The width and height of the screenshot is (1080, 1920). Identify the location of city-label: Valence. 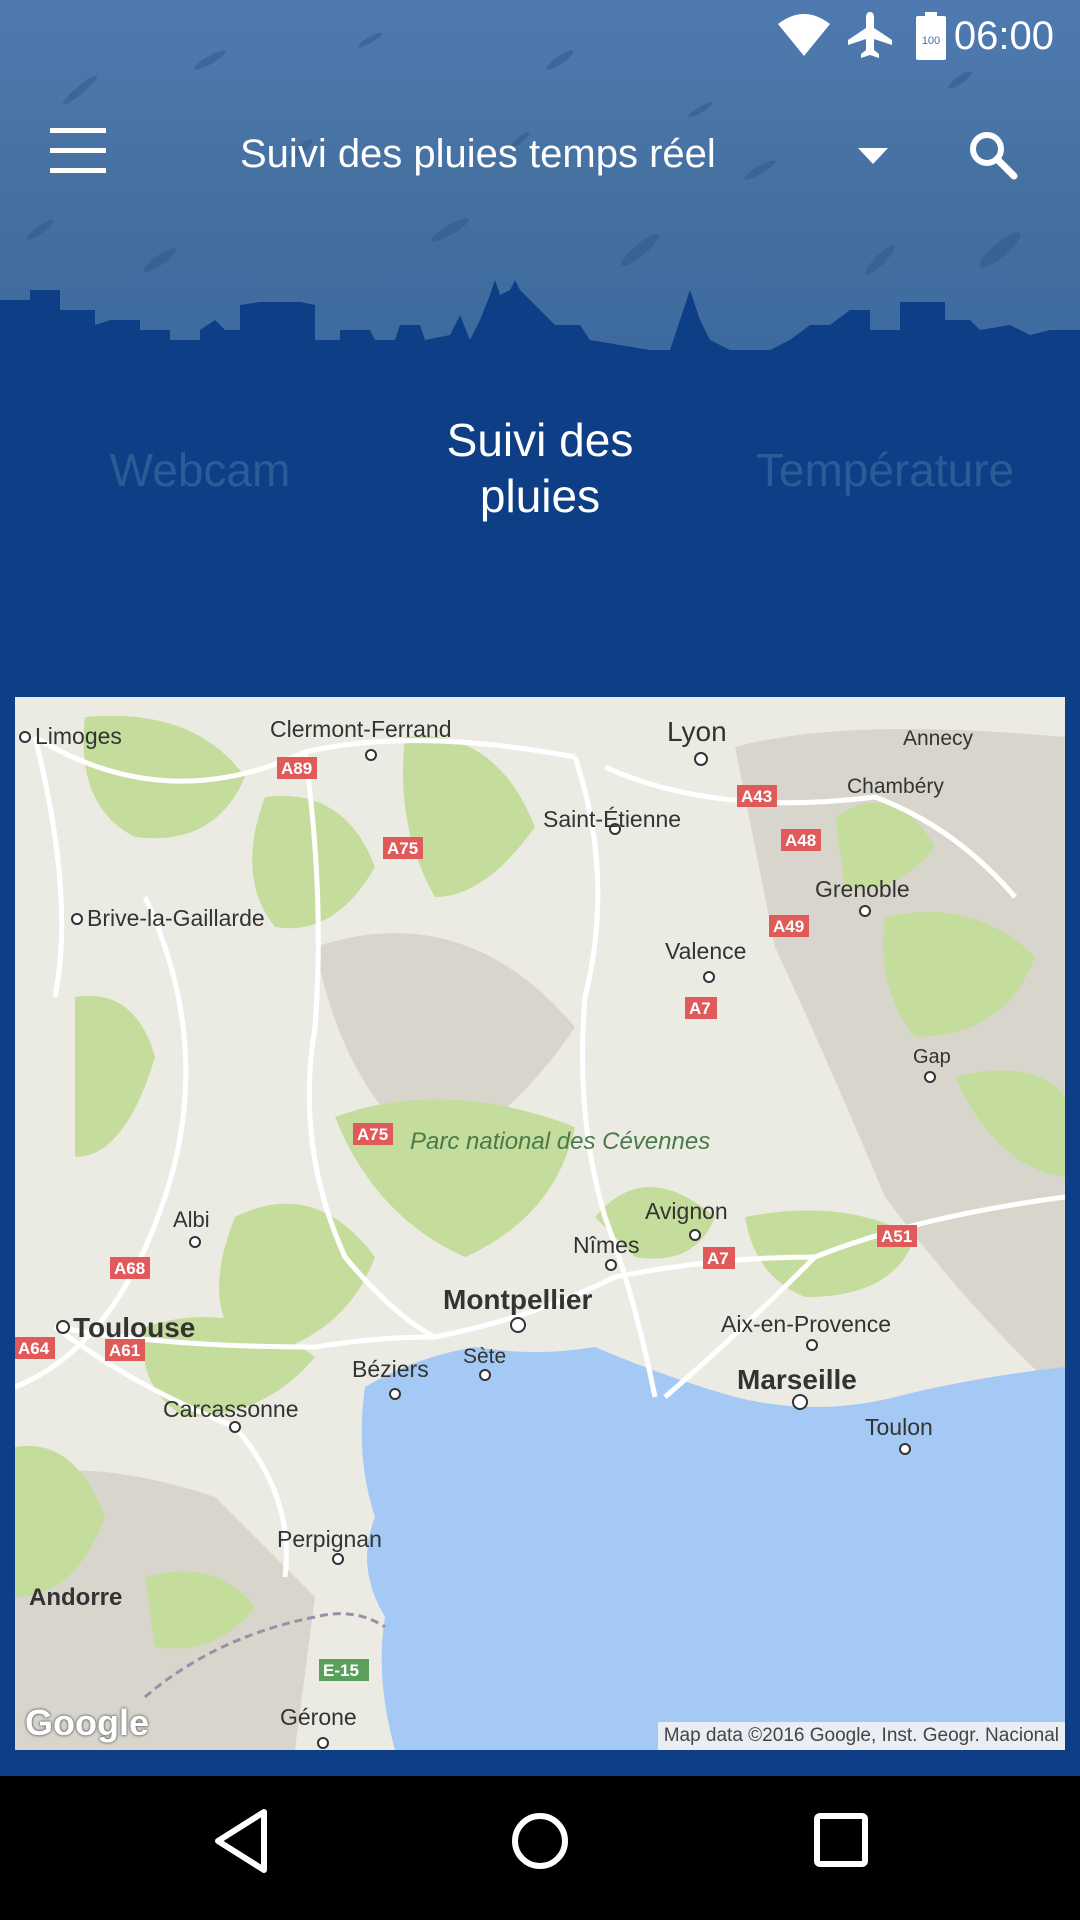
(705, 951).